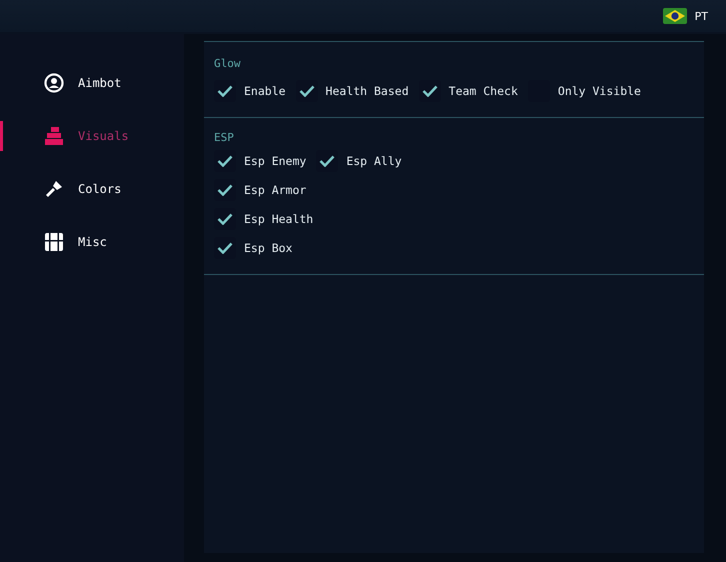 Image resolution: width=726 pixels, height=562 pixels. I want to click on checkbox: Health Based, so click(352, 91).